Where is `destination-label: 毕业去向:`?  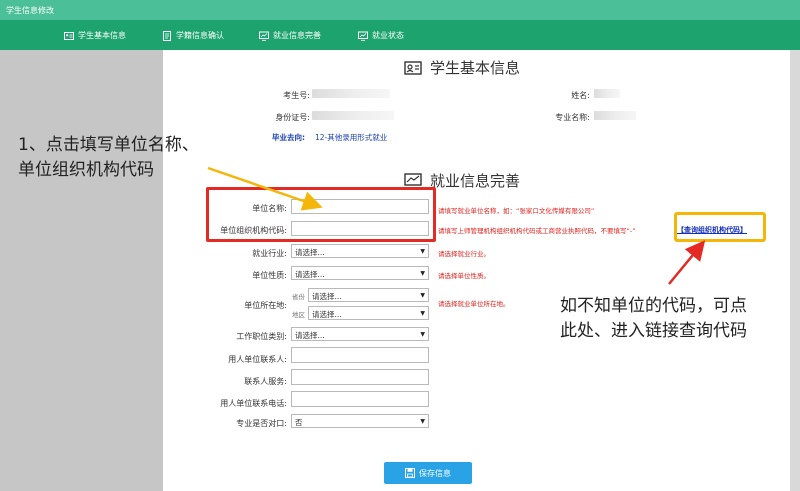 destination-label: 毕业去向: is located at coordinates (288, 137).